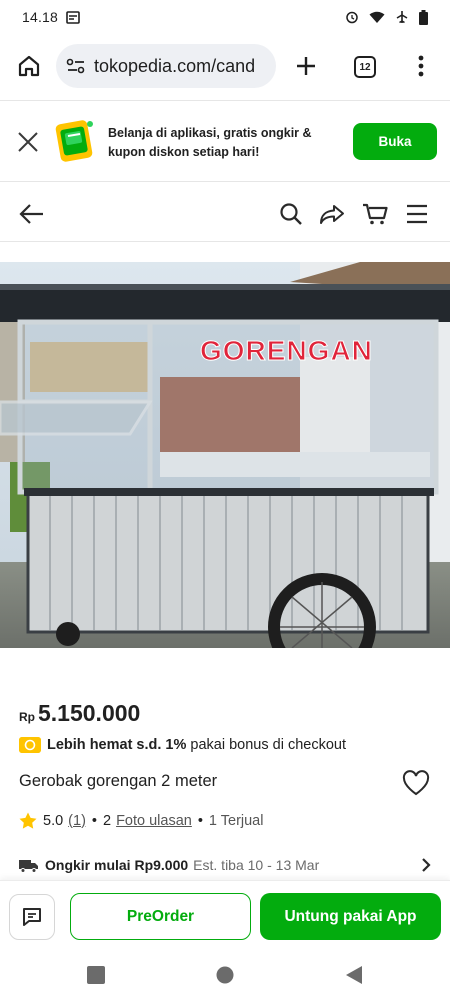 This screenshot has height=1000, width=450. What do you see at coordinates (423, 17) in the screenshot?
I see `battery-icon` at bounding box center [423, 17].